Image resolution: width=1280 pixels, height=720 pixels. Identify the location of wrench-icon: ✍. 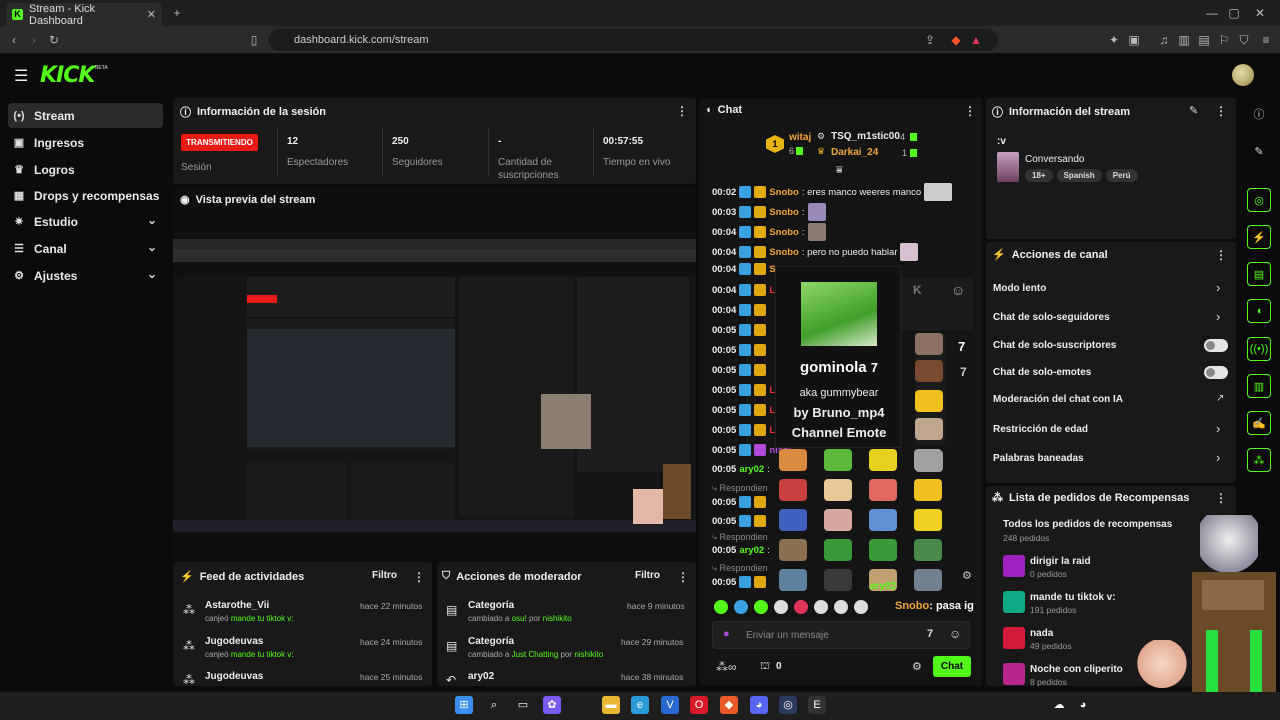
(1259, 423).